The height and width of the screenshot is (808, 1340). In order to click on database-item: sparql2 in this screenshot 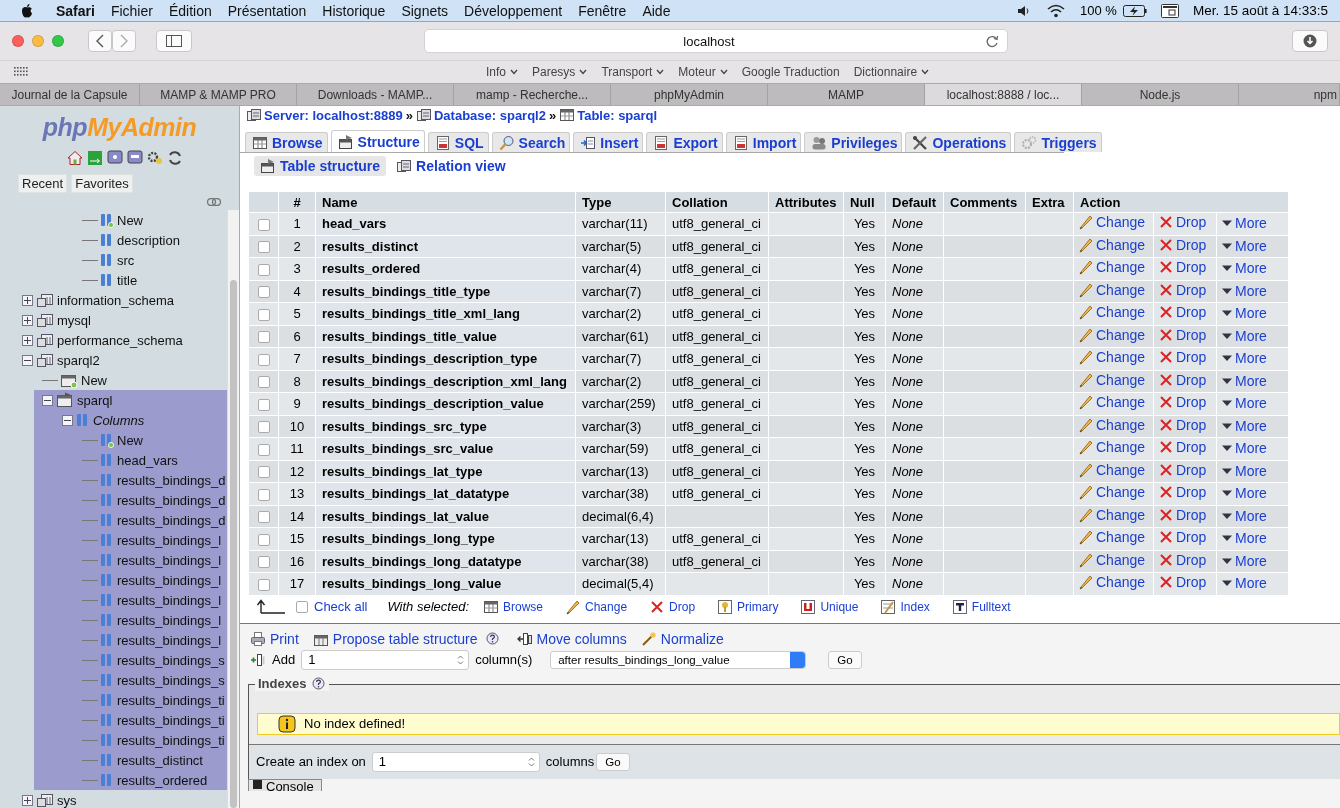, I will do `click(78, 360)`.